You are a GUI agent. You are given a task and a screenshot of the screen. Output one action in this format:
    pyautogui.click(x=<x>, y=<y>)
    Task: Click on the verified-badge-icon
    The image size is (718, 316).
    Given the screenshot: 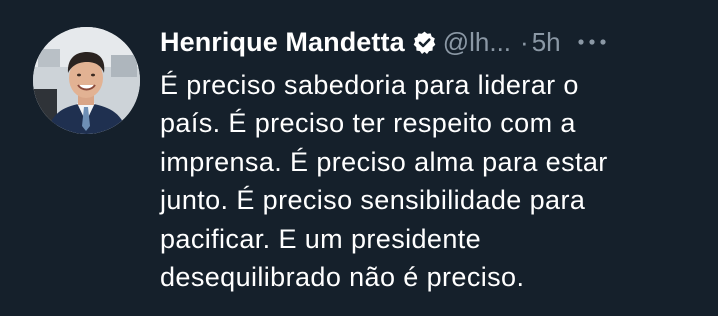 What is the action you would take?
    pyautogui.click(x=424, y=42)
    